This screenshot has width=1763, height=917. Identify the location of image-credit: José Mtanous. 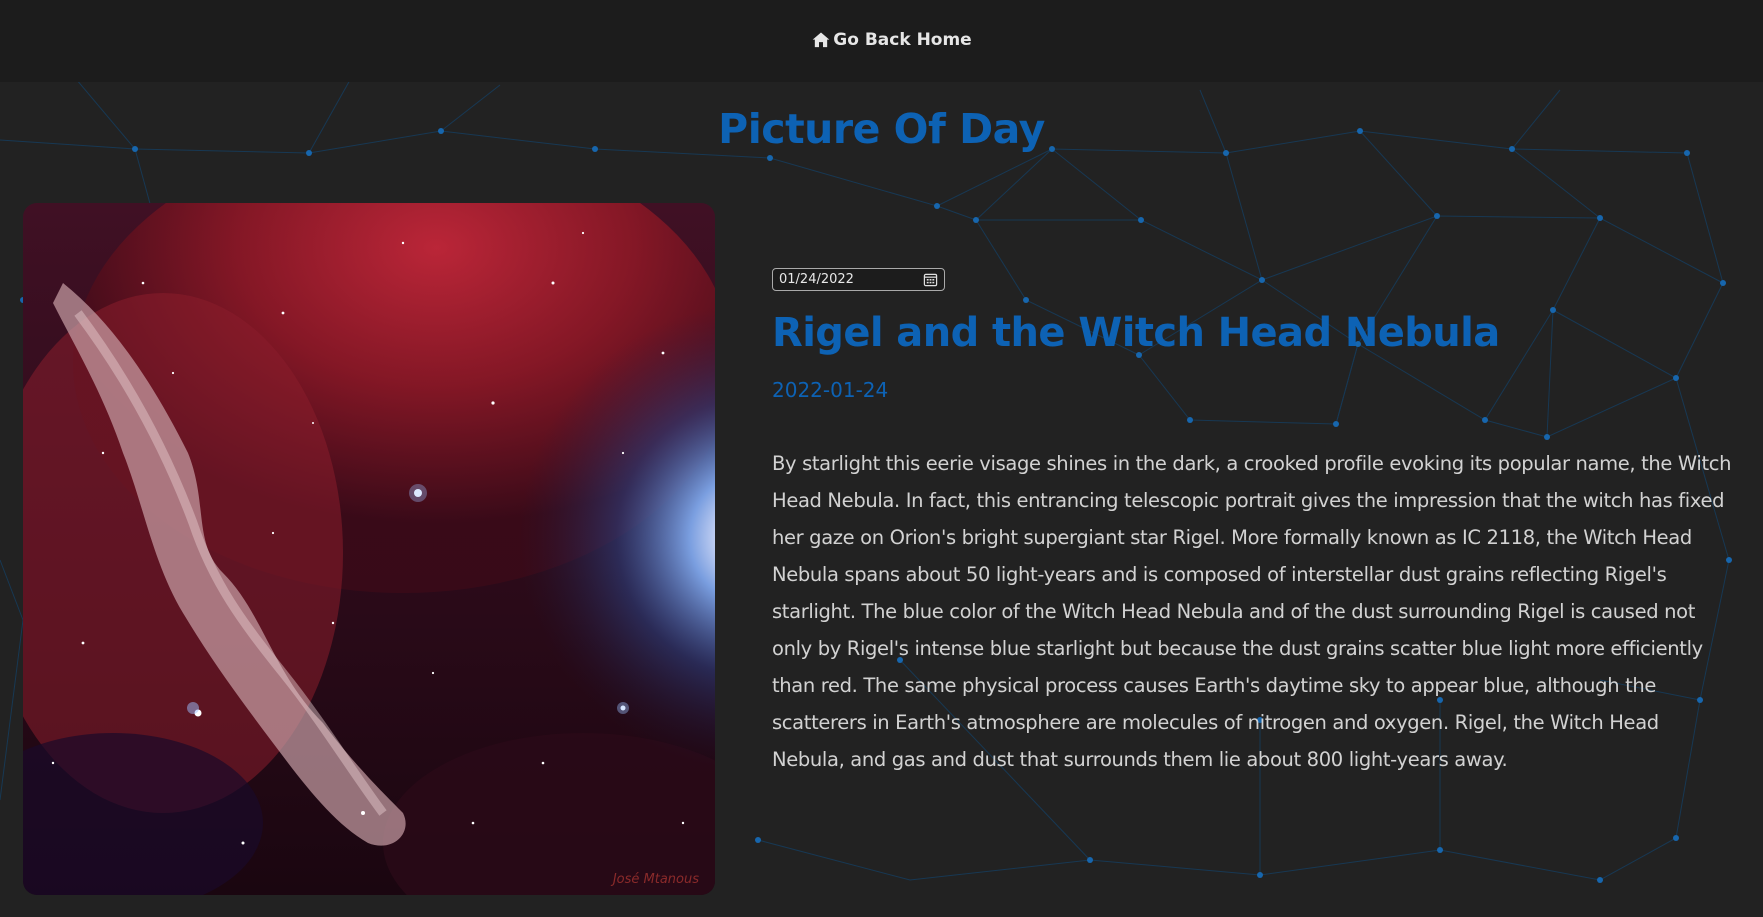
(655, 879).